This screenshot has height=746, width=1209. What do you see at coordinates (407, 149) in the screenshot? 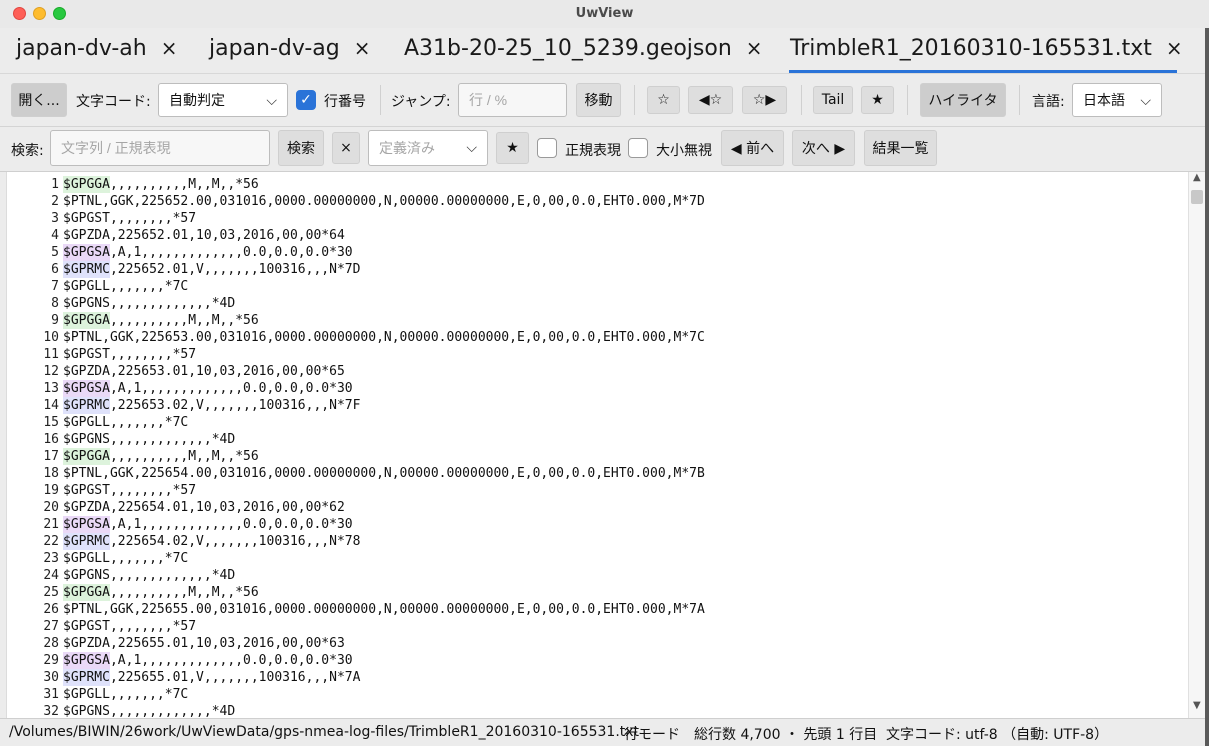
I see `preset-placeholder: 定義済み` at bounding box center [407, 149].